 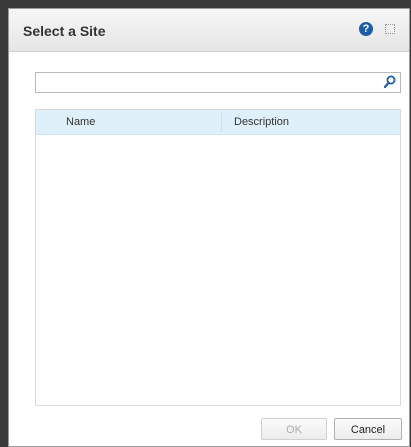 What do you see at coordinates (210, 82) in the screenshot?
I see `search-input` at bounding box center [210, 82].